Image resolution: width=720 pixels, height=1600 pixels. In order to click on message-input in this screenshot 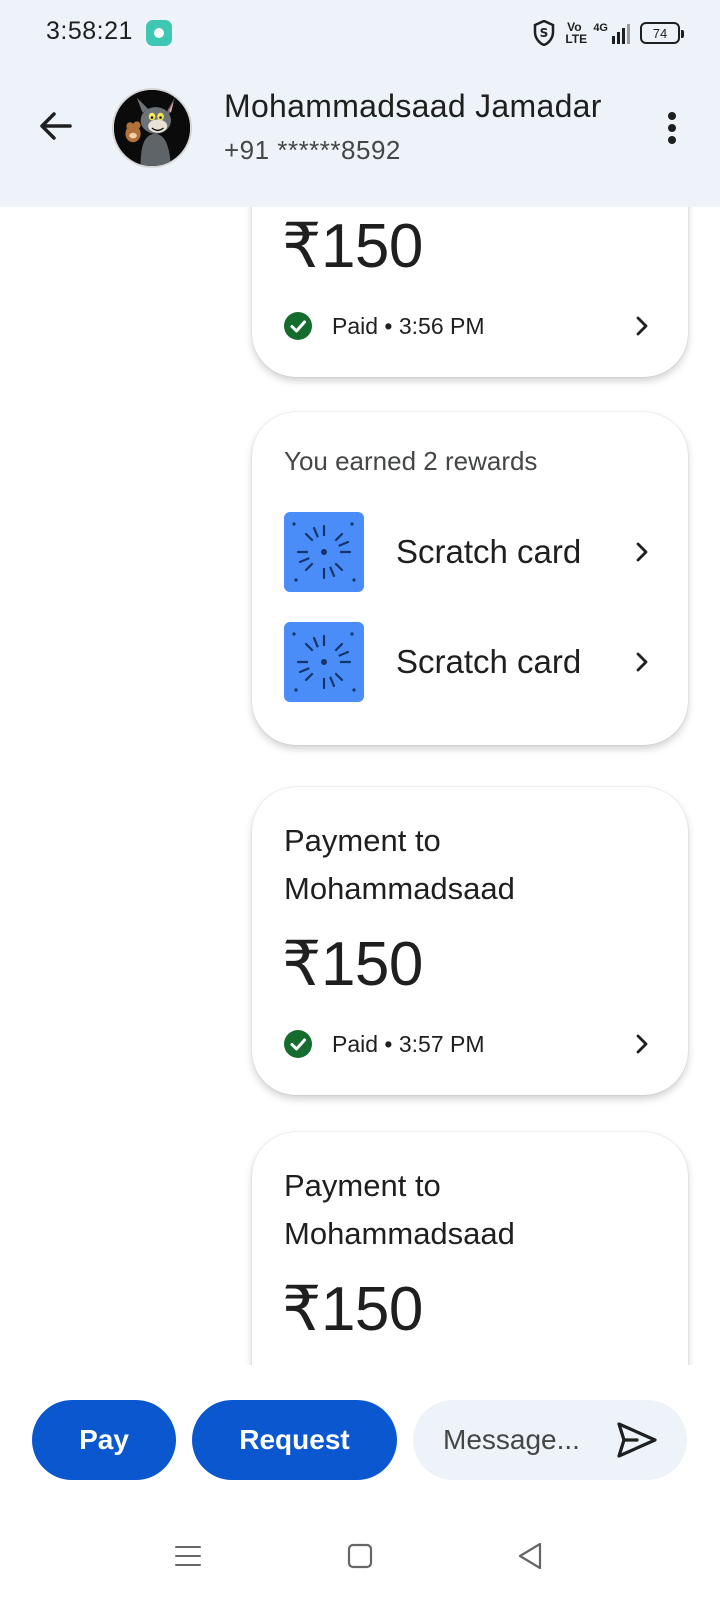, I will do `click(523, 1440)`.